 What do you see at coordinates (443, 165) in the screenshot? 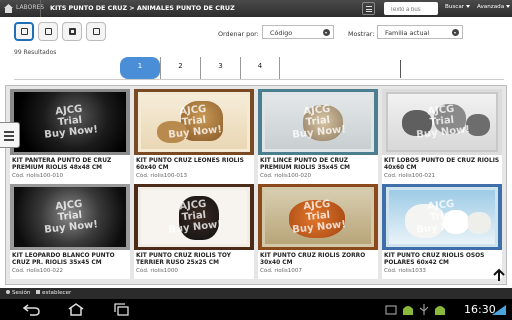
I see `product-title: KIT LOBOS PUNTO DE CRUZ RIOLIS 40x60 CM` at bounding box center [443, 165].